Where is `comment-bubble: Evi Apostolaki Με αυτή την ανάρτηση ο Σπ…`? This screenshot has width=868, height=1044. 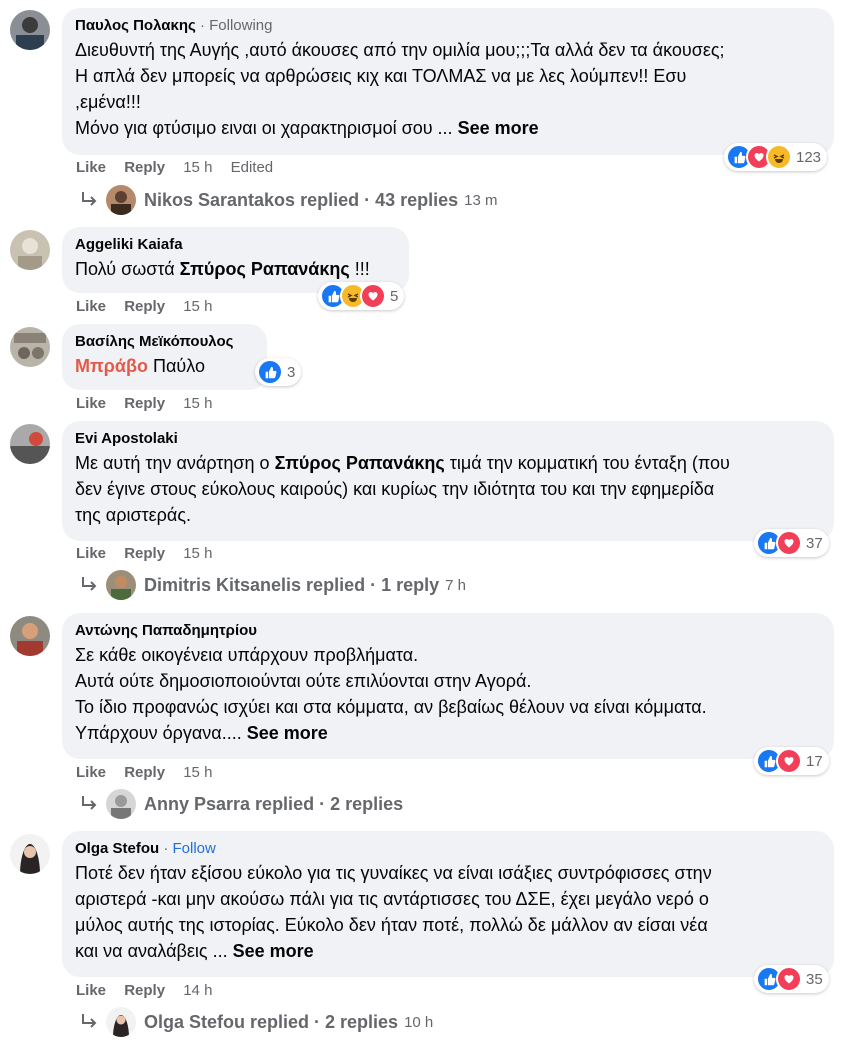 comment-bubble: Evi Apostolaki Με αυτή την ανάρτηση ο Σπ… is located at coordinates (448, 481).